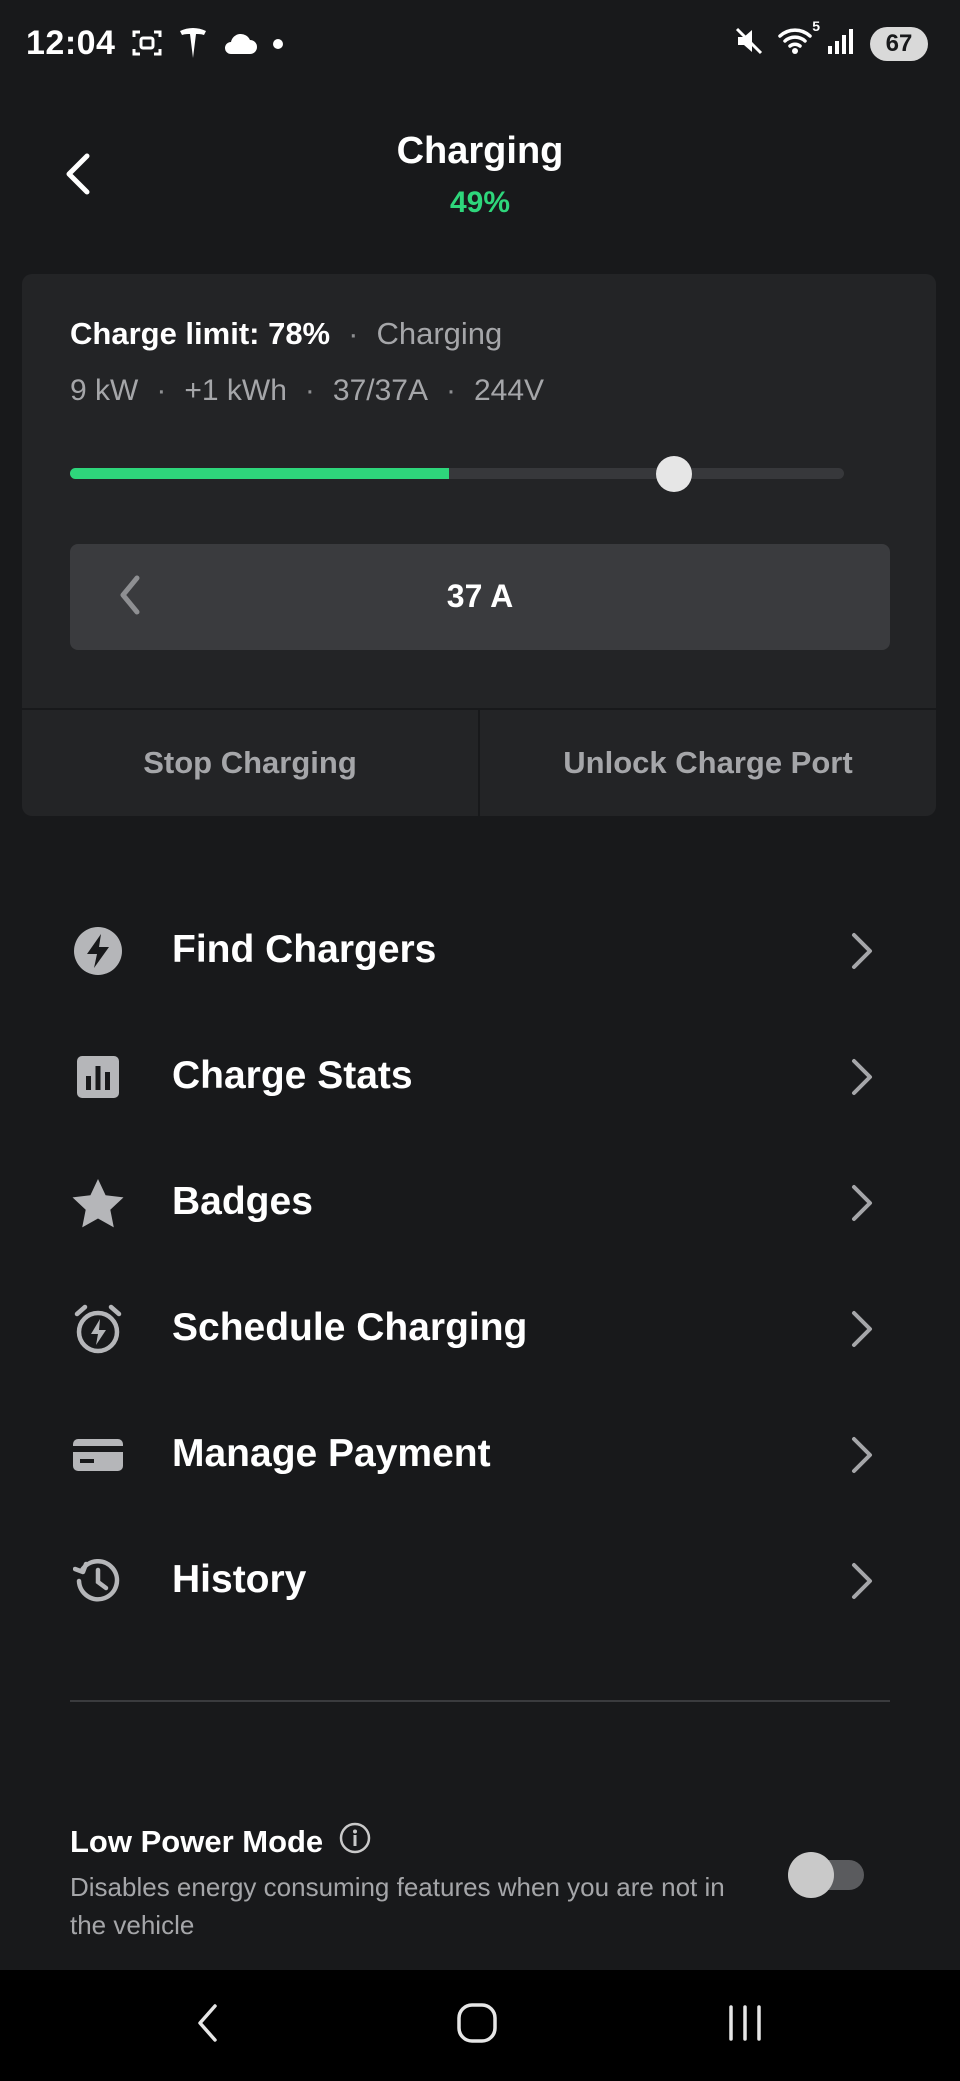  I want to click on status-left-icons, so click(207, 45).